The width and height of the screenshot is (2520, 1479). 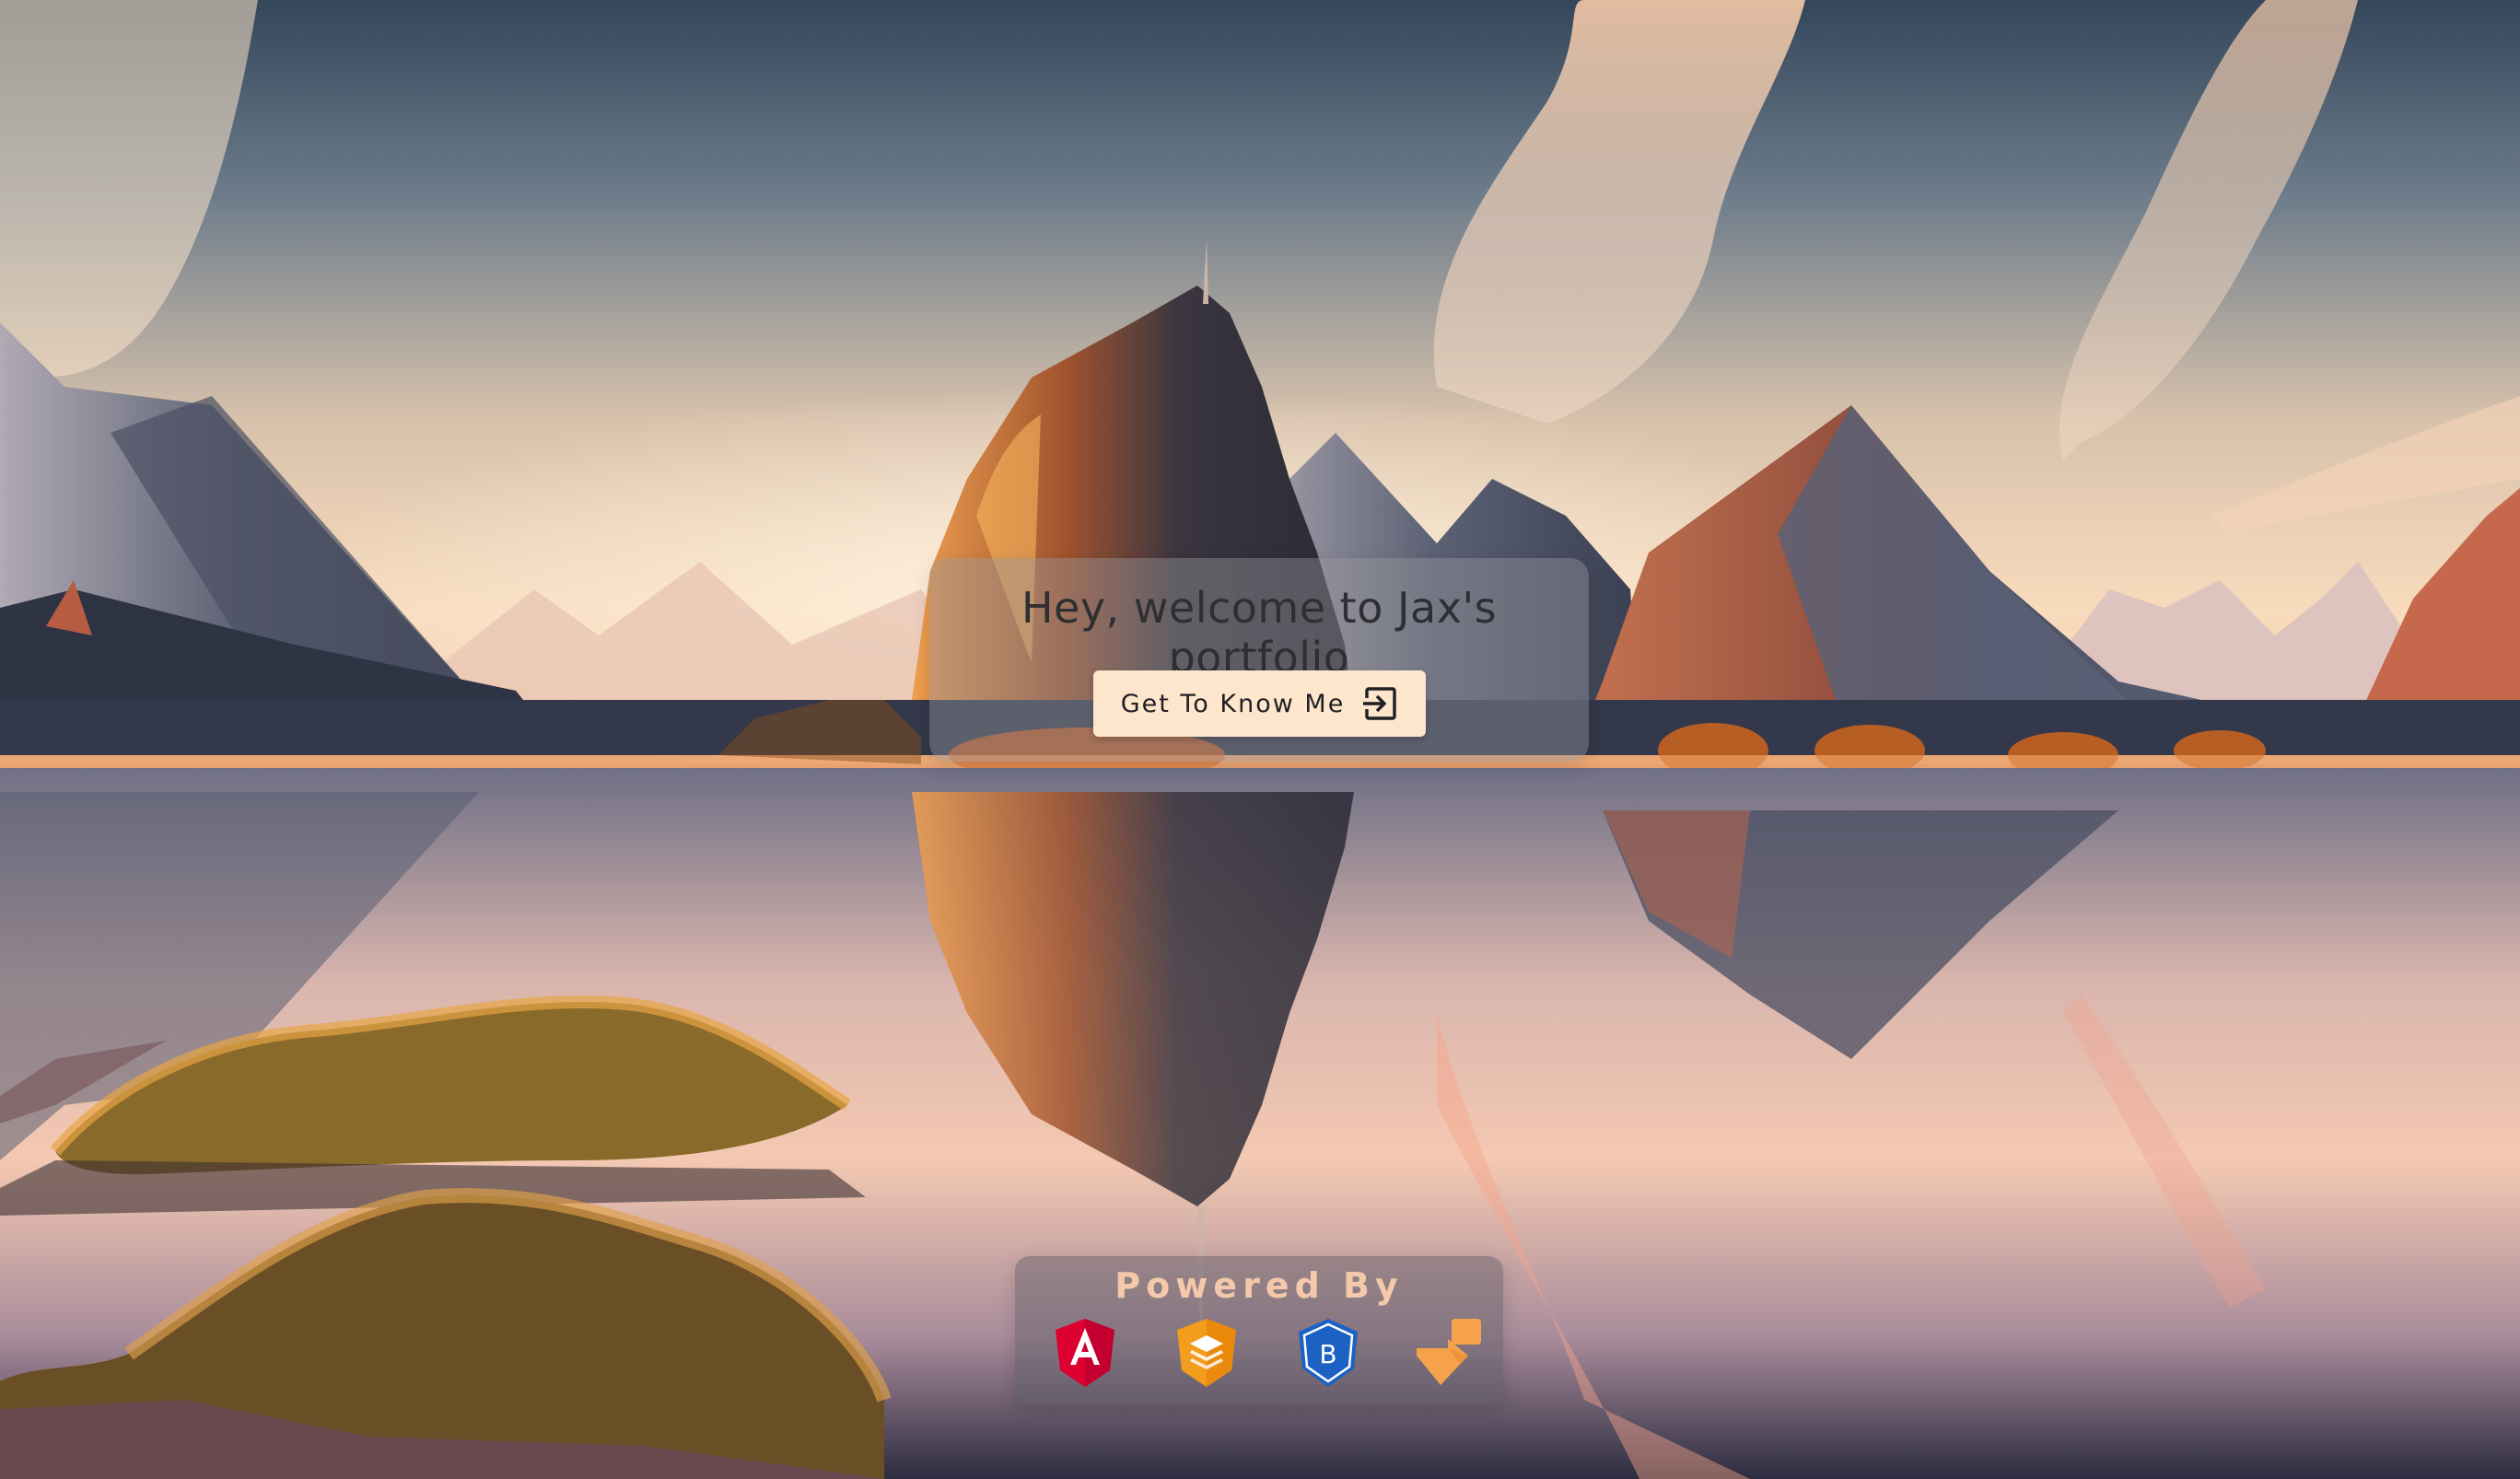 I want to click on get-to-know-me-button: Get To Know Me, so click(x=1259, y=703).